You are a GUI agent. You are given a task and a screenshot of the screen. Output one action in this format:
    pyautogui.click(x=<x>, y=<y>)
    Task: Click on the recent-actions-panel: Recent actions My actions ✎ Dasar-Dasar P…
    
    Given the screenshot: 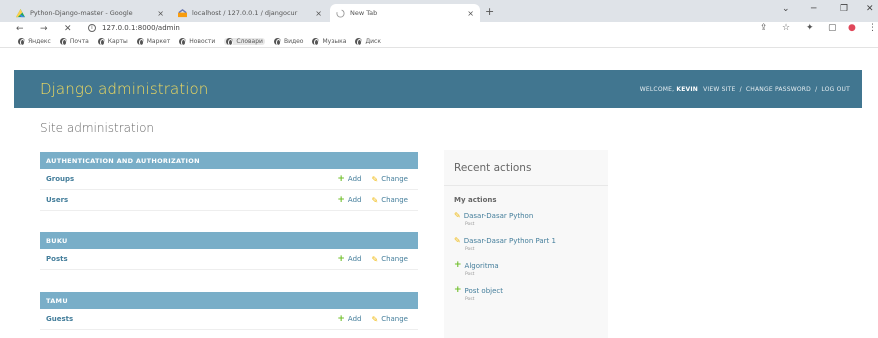 What is the action you would take?
    pyautogui.click(x=526, y=244)
    